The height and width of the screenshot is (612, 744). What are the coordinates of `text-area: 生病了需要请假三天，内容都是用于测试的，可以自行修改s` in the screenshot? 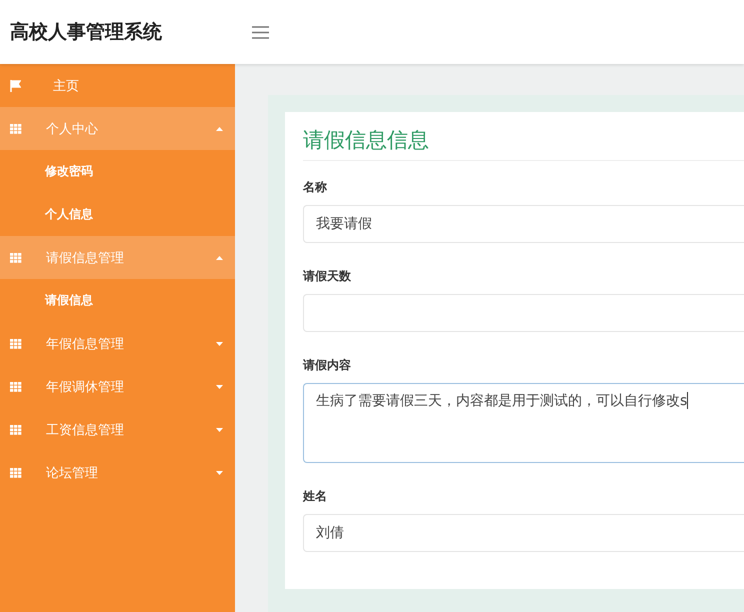 It's located at (523, 423).